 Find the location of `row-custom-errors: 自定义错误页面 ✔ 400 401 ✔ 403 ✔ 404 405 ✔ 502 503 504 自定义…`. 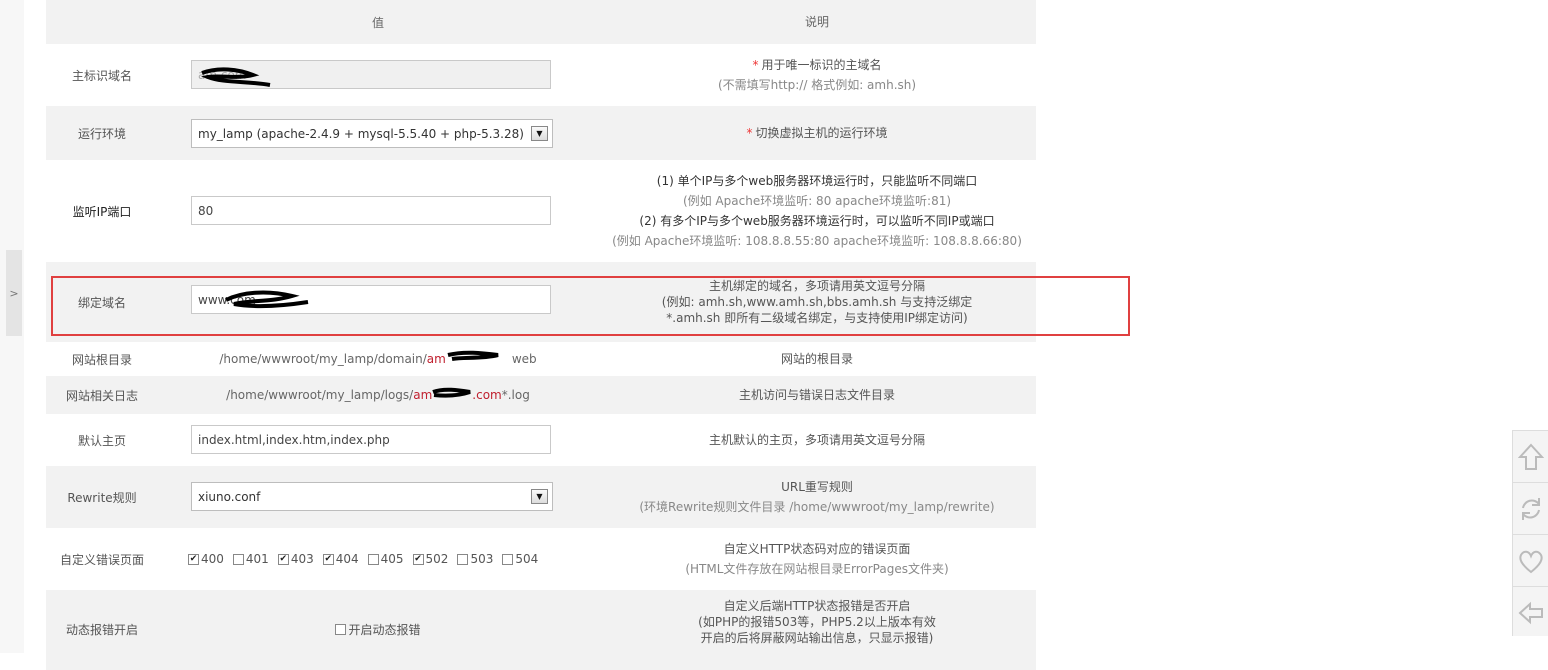

row-custom-errors: 自定义错误页面 ✔ 400 401 ✔ 403 ✔ 404 405 ✔ 502 503 504 自定义… is located at coordinates (541, 559).